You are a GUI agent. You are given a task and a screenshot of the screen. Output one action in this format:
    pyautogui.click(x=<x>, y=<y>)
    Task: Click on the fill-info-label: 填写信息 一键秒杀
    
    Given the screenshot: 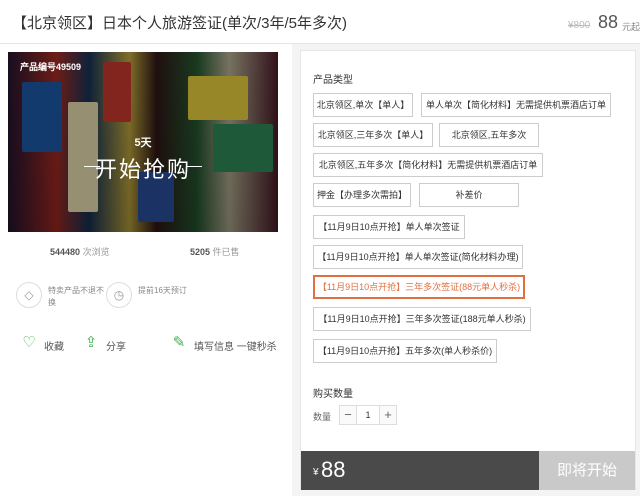 What is the action you would take?
    pyautogui.click(x=235, y=347)
    